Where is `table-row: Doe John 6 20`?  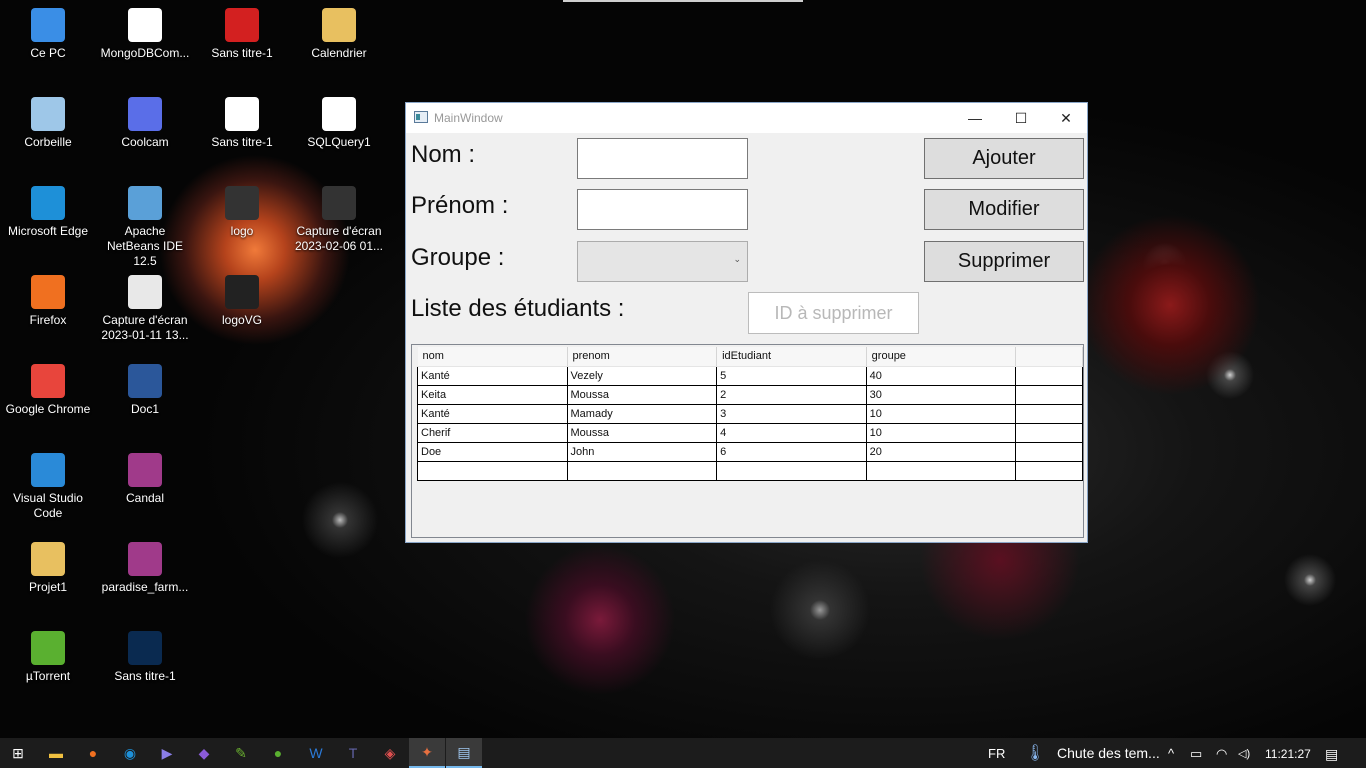 table-row: Doe John 6 20 is located at coordinates (750, 452).